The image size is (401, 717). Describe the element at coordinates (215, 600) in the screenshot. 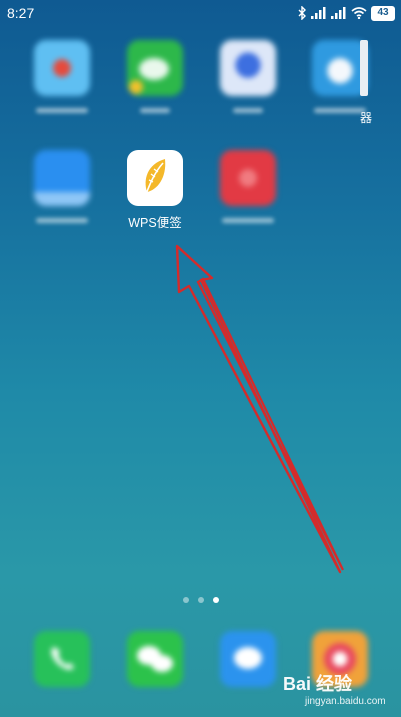

I see `page-dot-active` at that location.